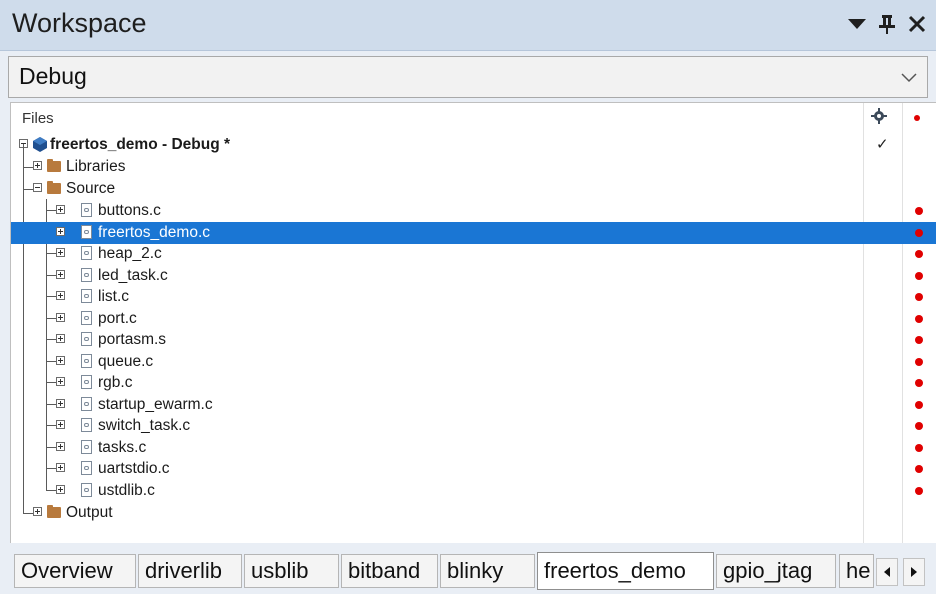 The height and width of the screenshot is (594, 936). I want to click on file-label: rgb.c, so click(115, 382).